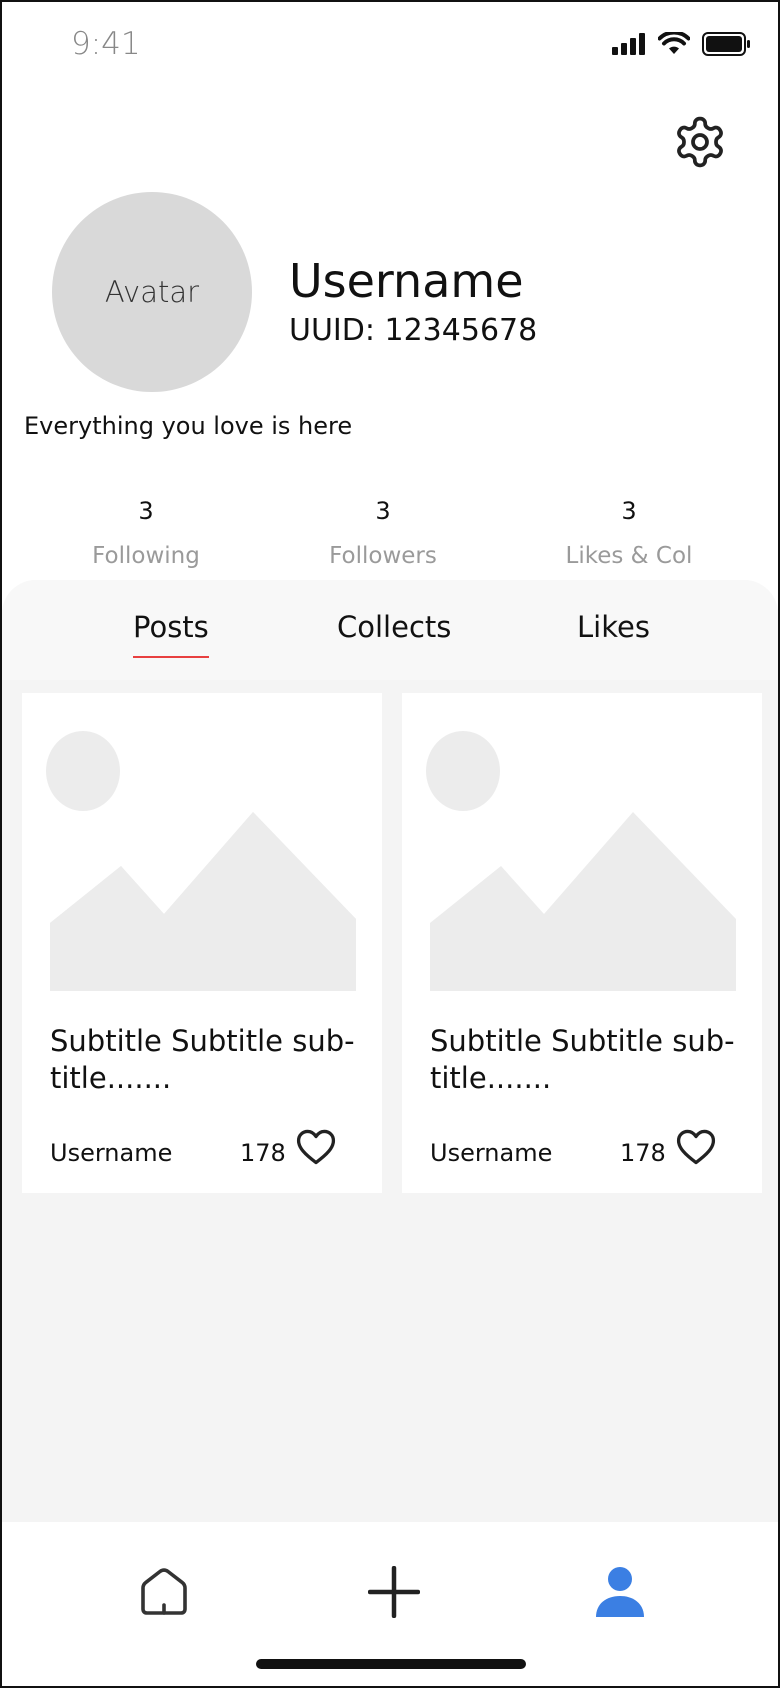 This screenshot has height=1688, width=780. I want to click on avatar-label: Avatar, so click(152, 292).